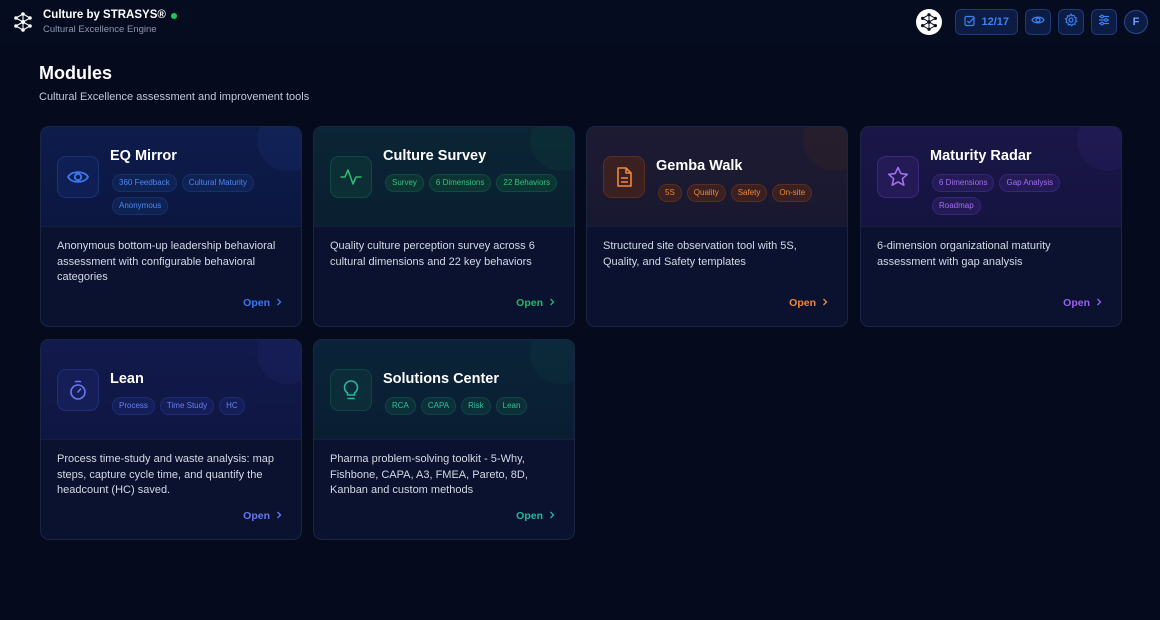 The width and height of the screenshot is (1160, 620). I want to click on checklist-icon, so click(970, 22).